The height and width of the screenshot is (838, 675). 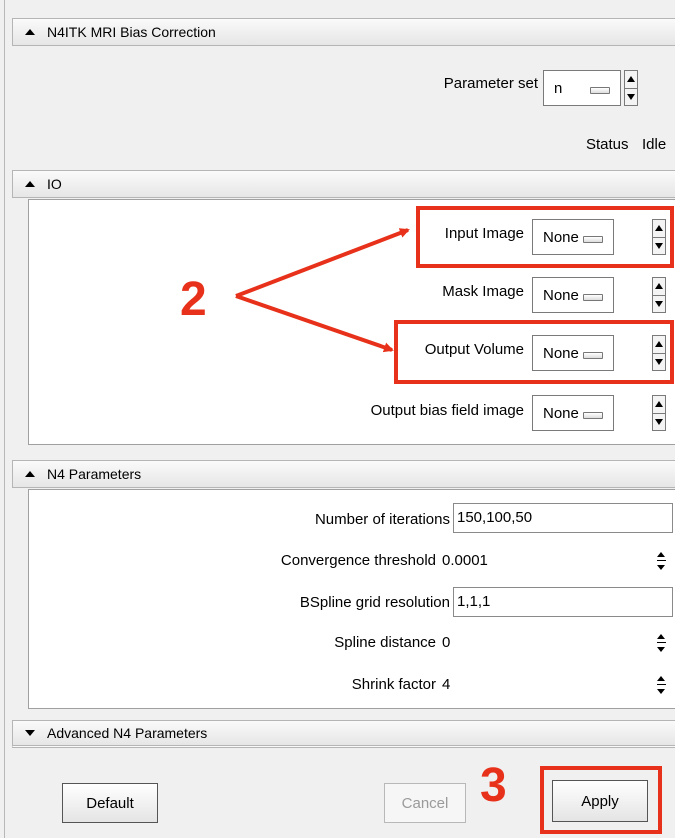 I want to click on arrow-to-input-image, so click(x=322, y=263).